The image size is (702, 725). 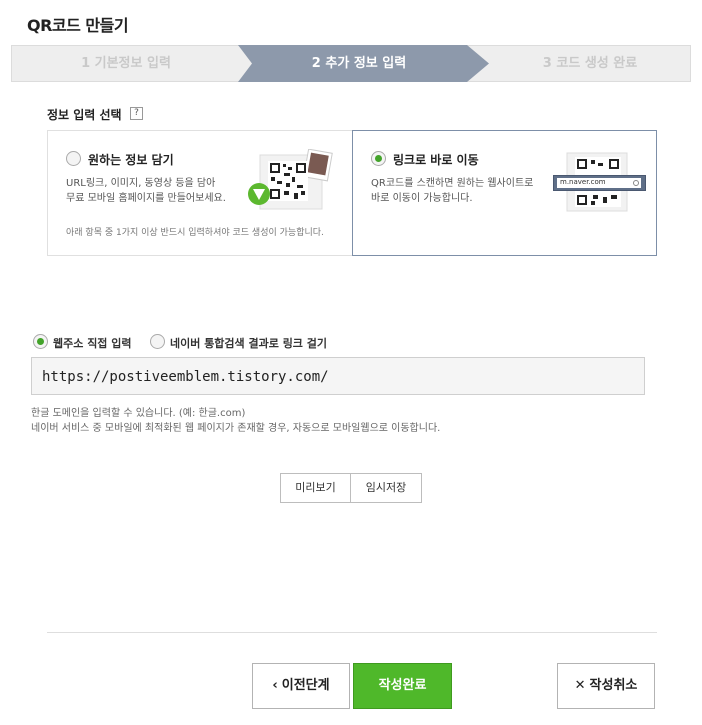 I want to click on divider, so click(x=352, y=632).